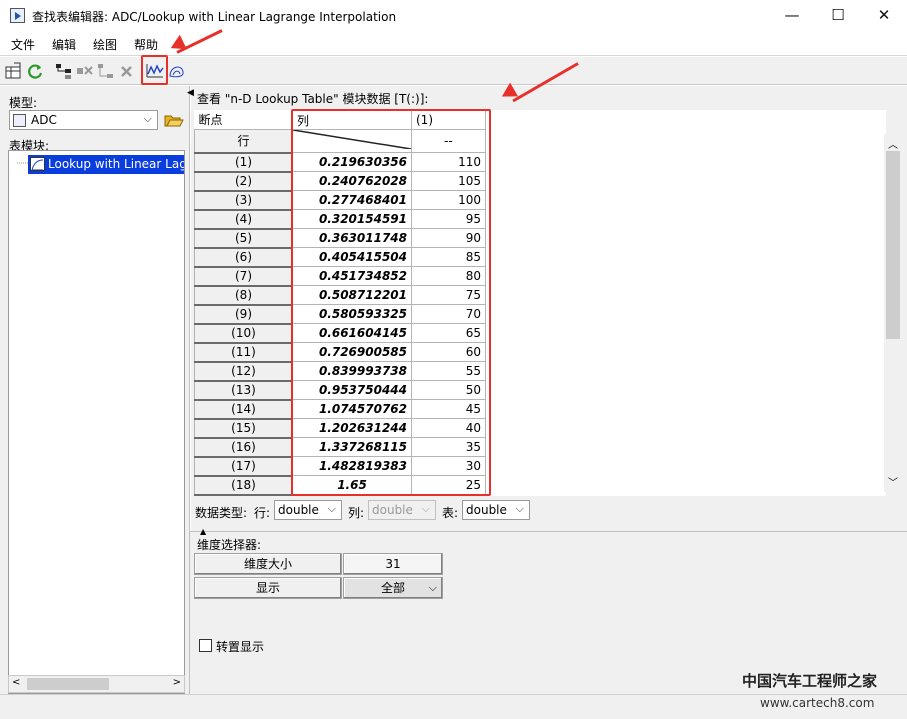  What do you see at coordinates (83, 120) in the screenshot?
I see `model-select: ADC ⌵` at bounding box center [83, 120].